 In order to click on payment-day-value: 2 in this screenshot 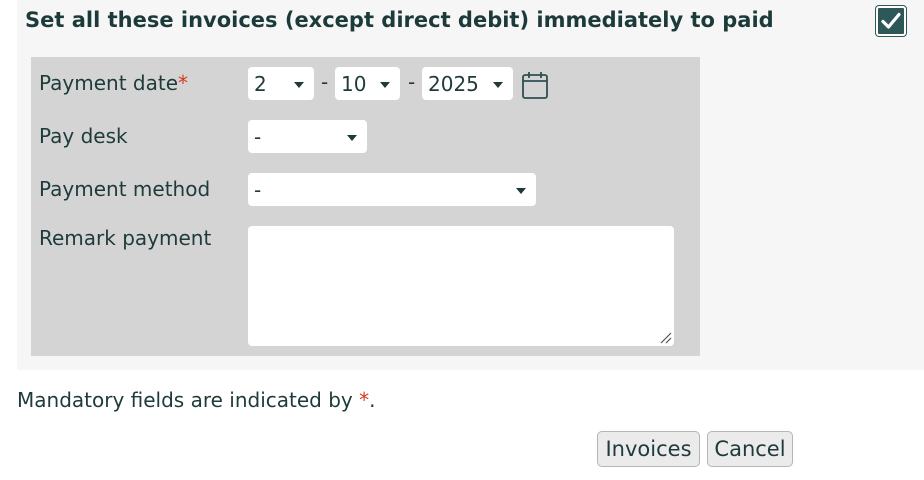, I will do `click(260, 83)`.